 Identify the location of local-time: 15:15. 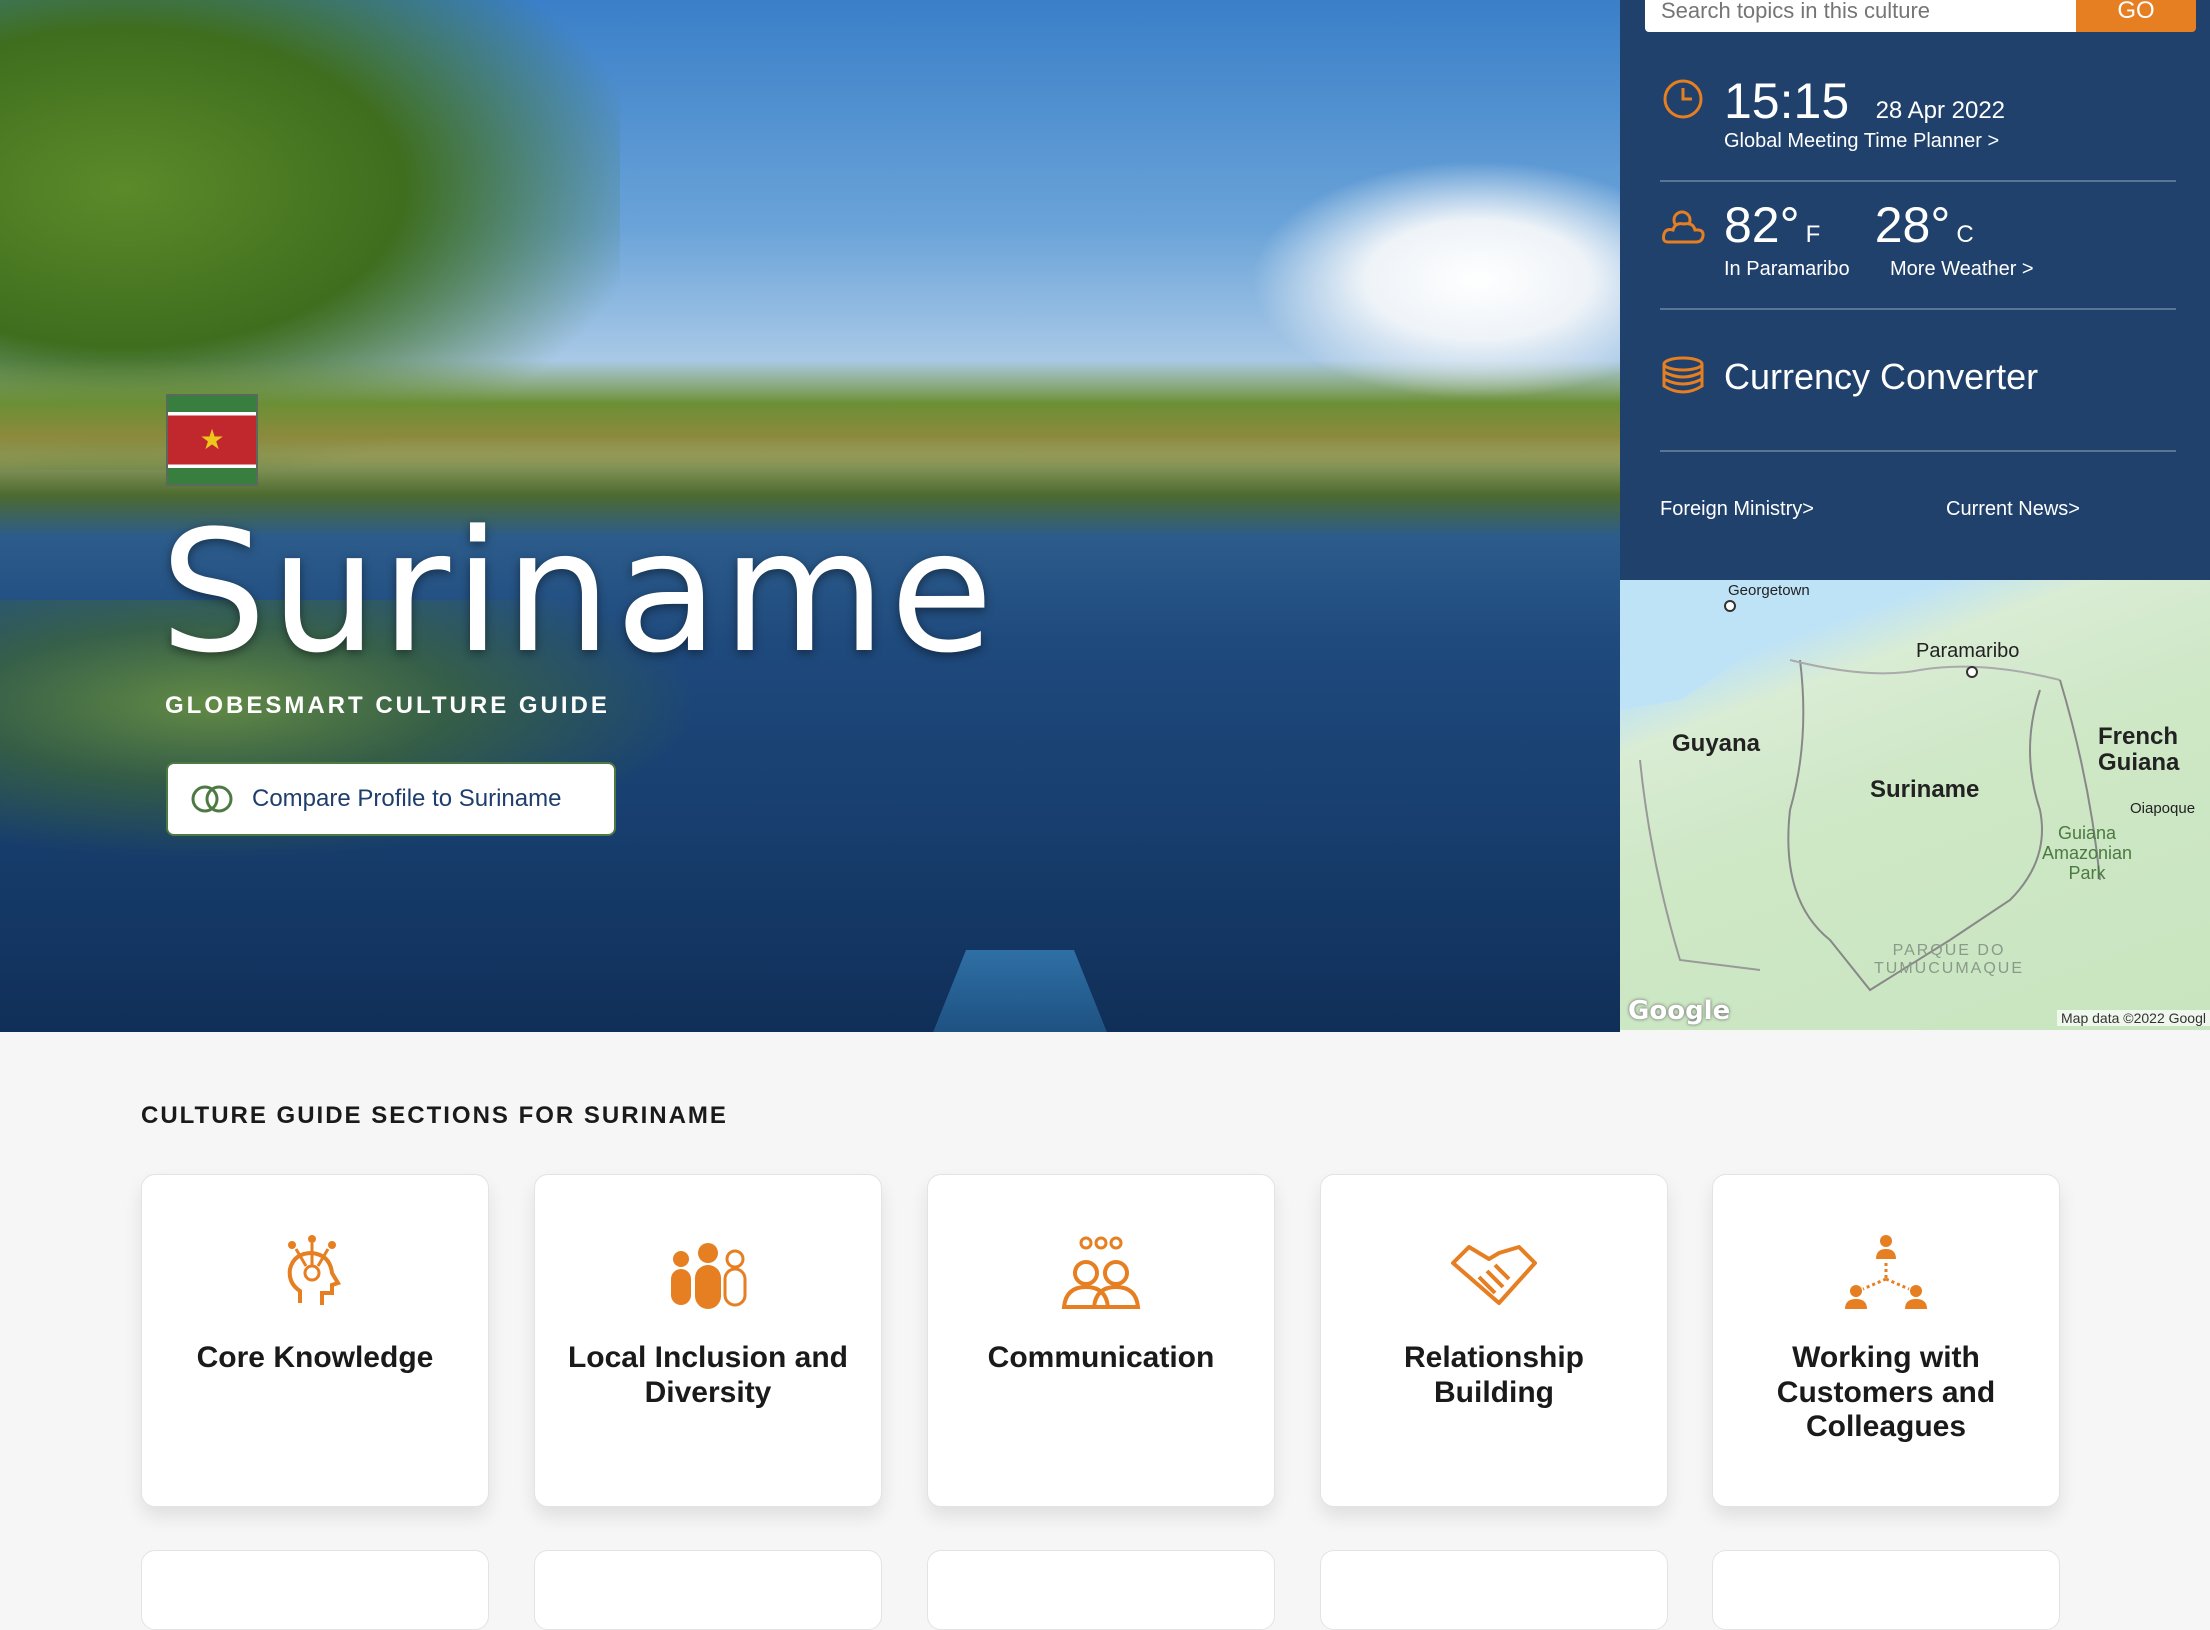
(1787, 101).